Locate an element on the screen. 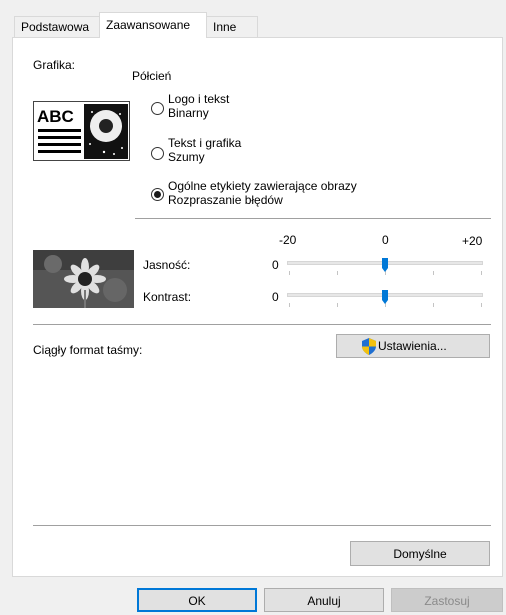 This screenshot has height=615, width=506. contrast-slider is located at coordinates (384, 298).